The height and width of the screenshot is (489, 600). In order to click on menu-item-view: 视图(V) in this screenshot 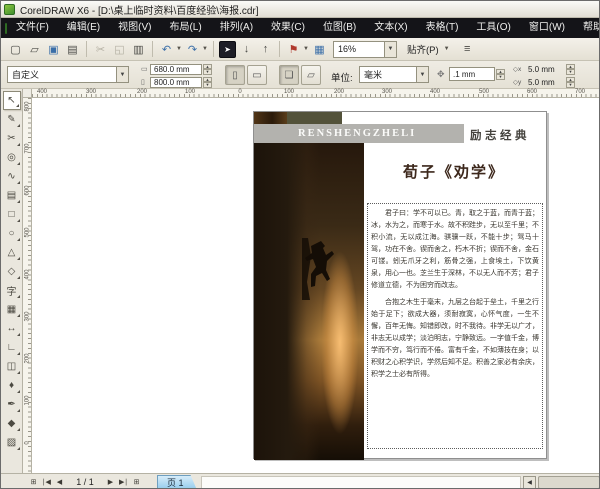, I will do `click(134, 28)`.